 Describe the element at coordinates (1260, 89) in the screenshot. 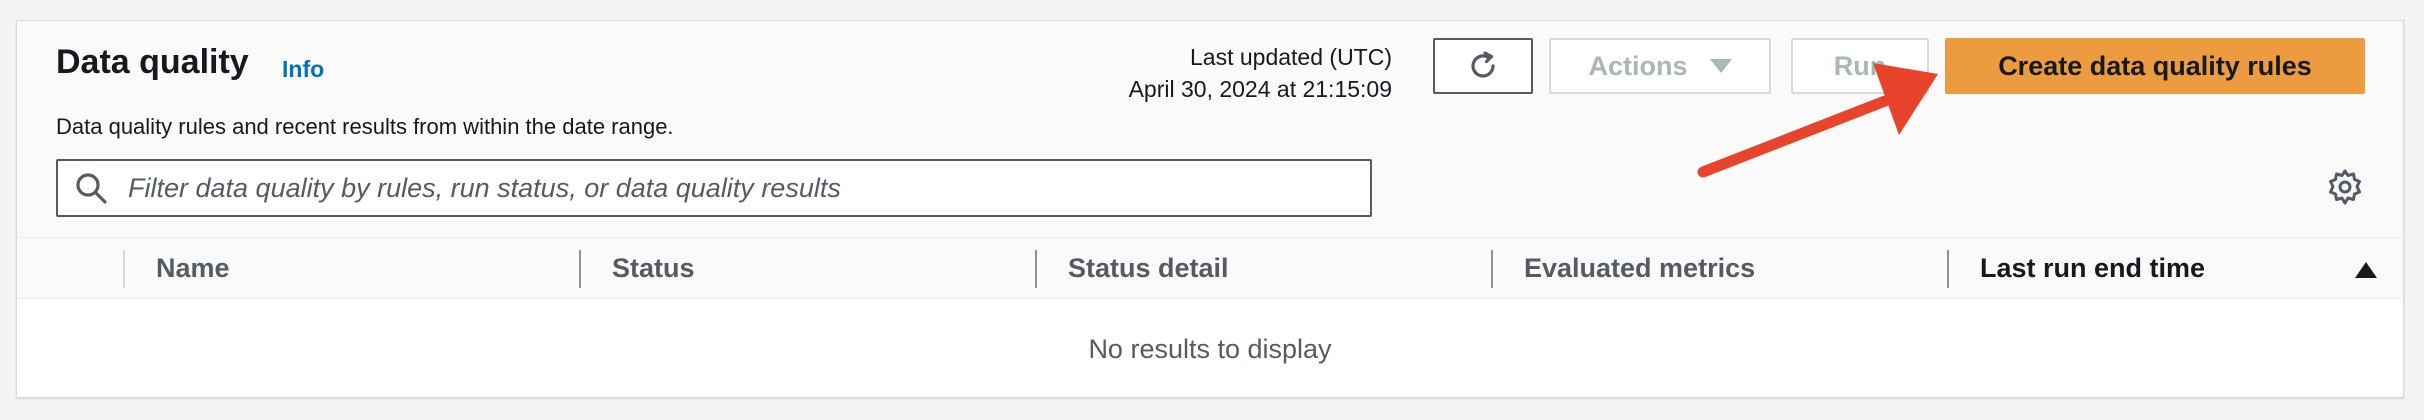

I see `last-updated-value: April 30, 2024 at 21:15:09` at that location.